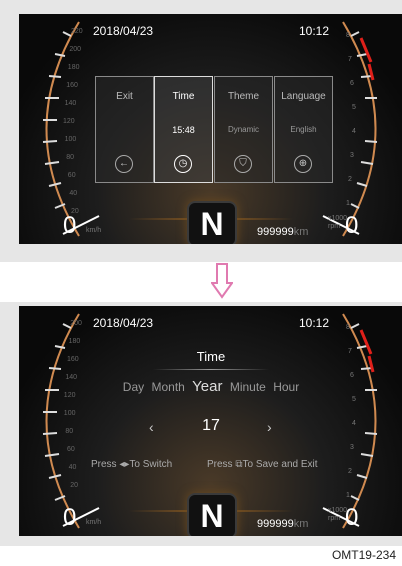 This screenshot has height=566, width=402. Describe the element at coordinates (262, 464) in the screenshot. I see `save-exit-hint: Press ⧉To Save and Exit` at that location.